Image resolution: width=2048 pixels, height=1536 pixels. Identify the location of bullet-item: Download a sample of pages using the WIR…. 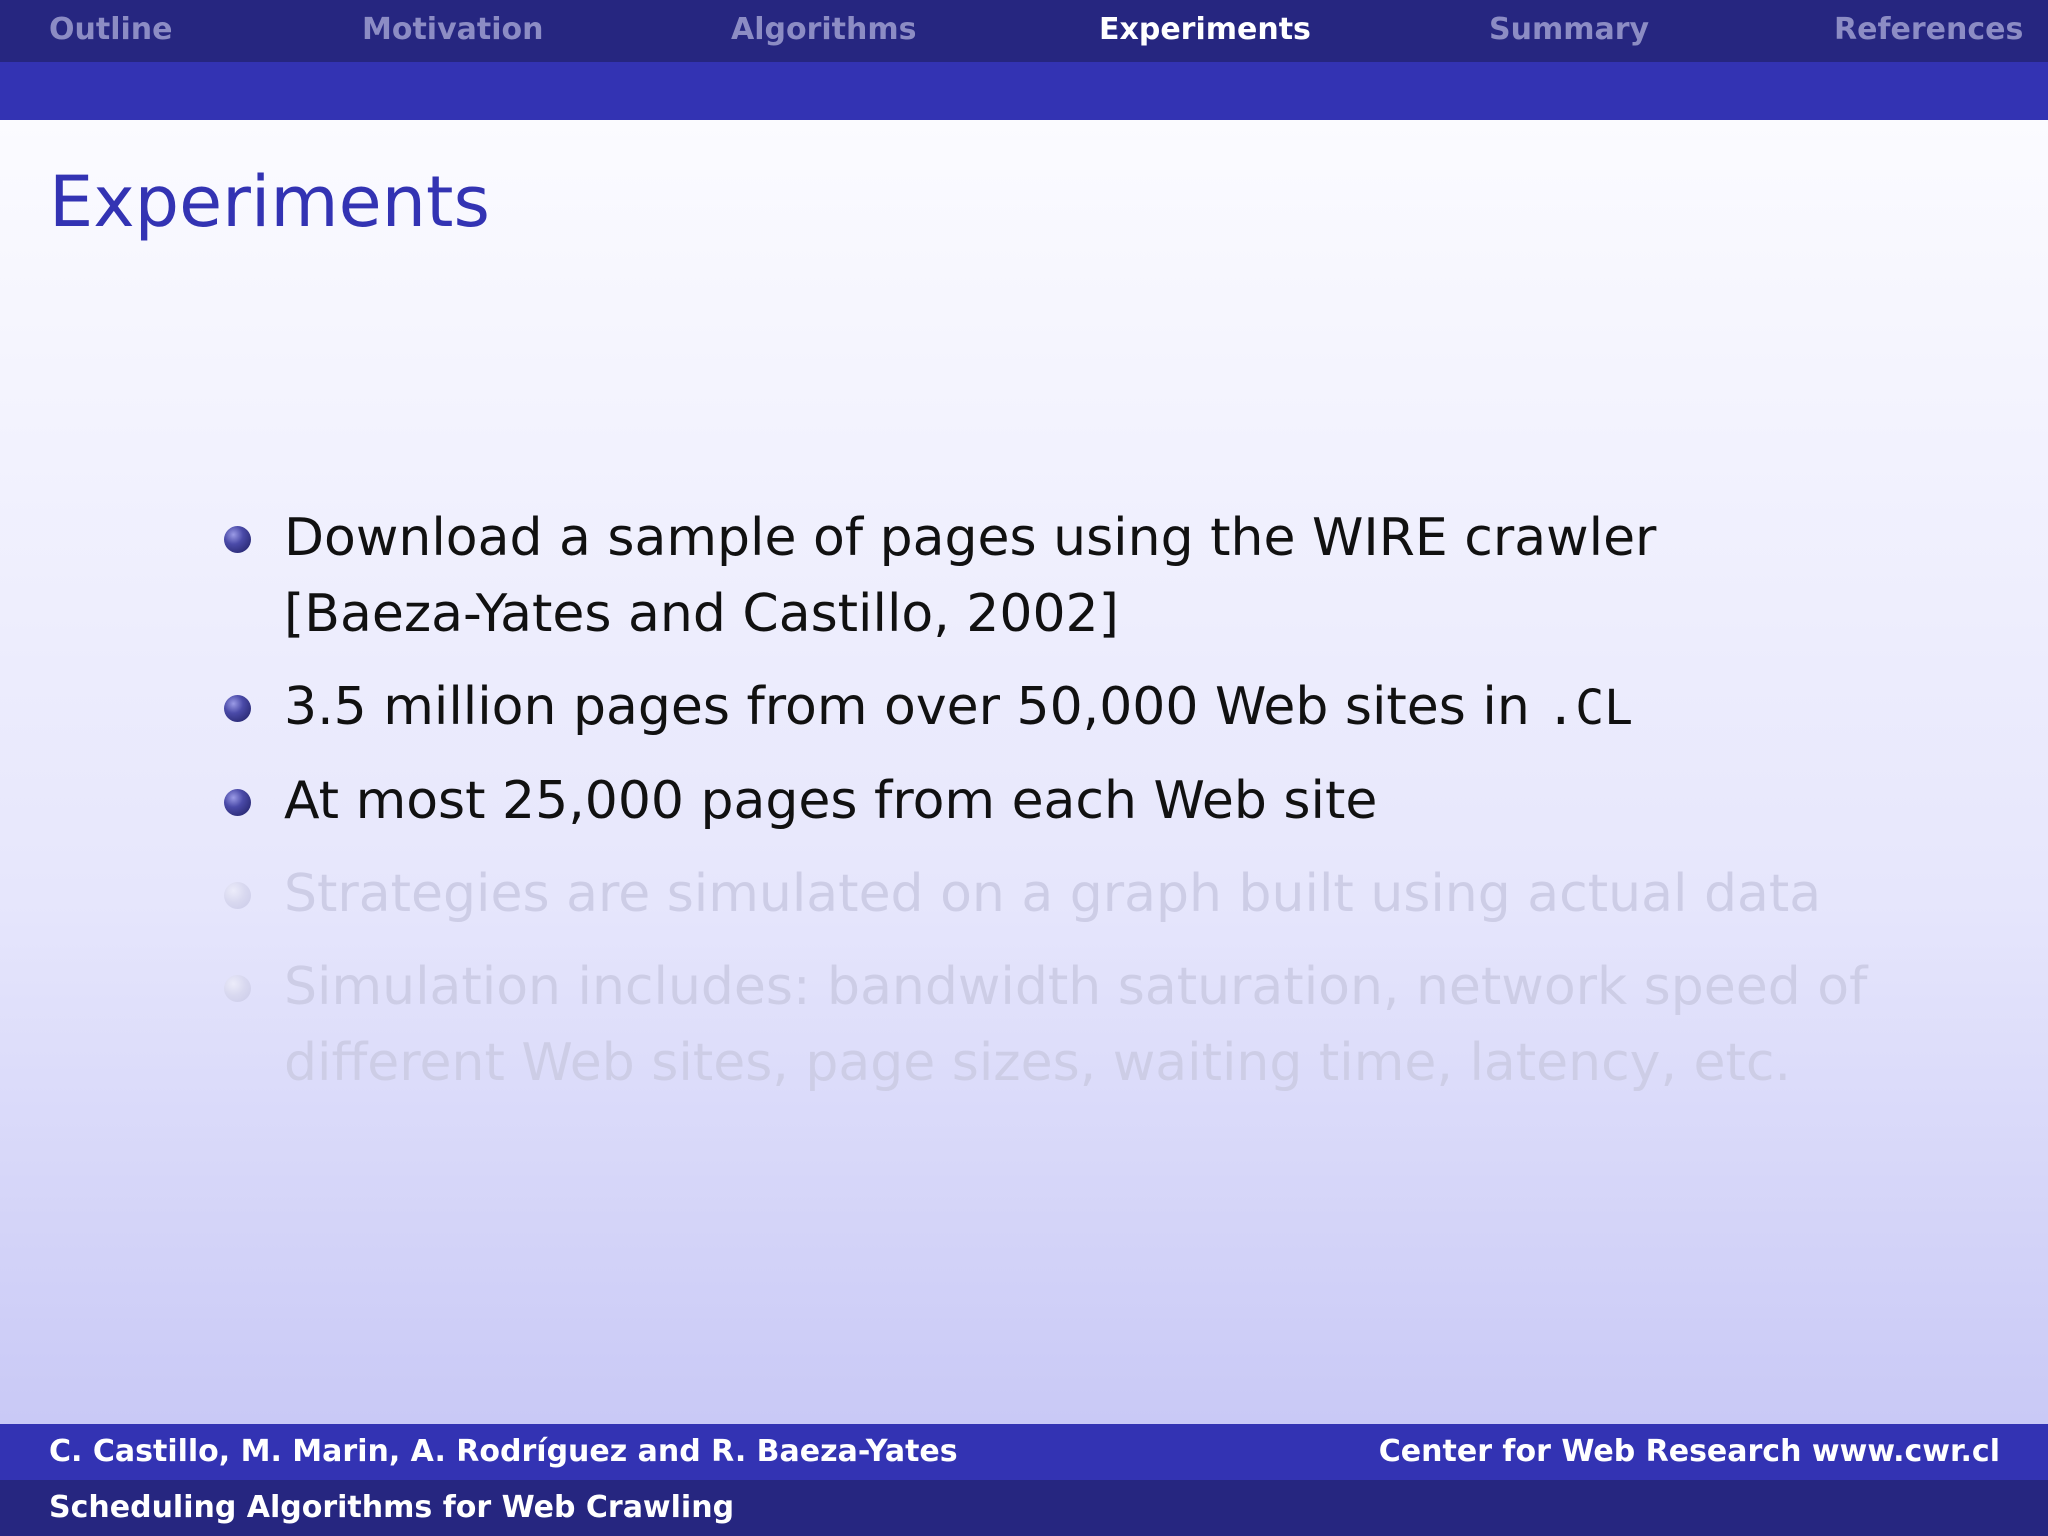
(1072, 576).